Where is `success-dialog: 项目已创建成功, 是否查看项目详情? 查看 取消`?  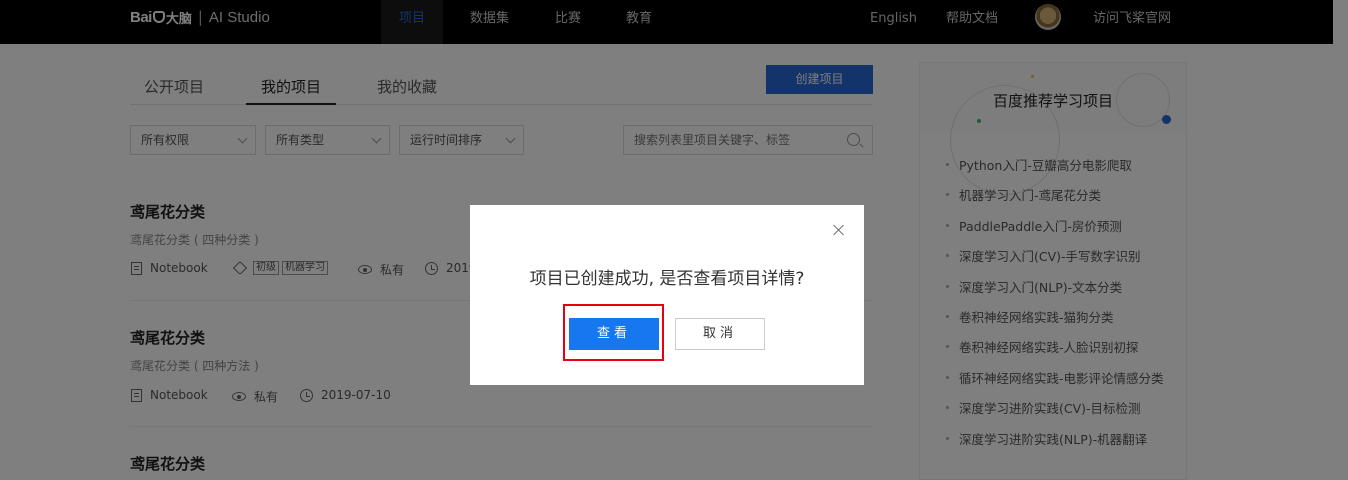
success-dialog: 项目已创建成功, 是否查看项目详情? 查看 取消 is located at coordinates (667, 295).